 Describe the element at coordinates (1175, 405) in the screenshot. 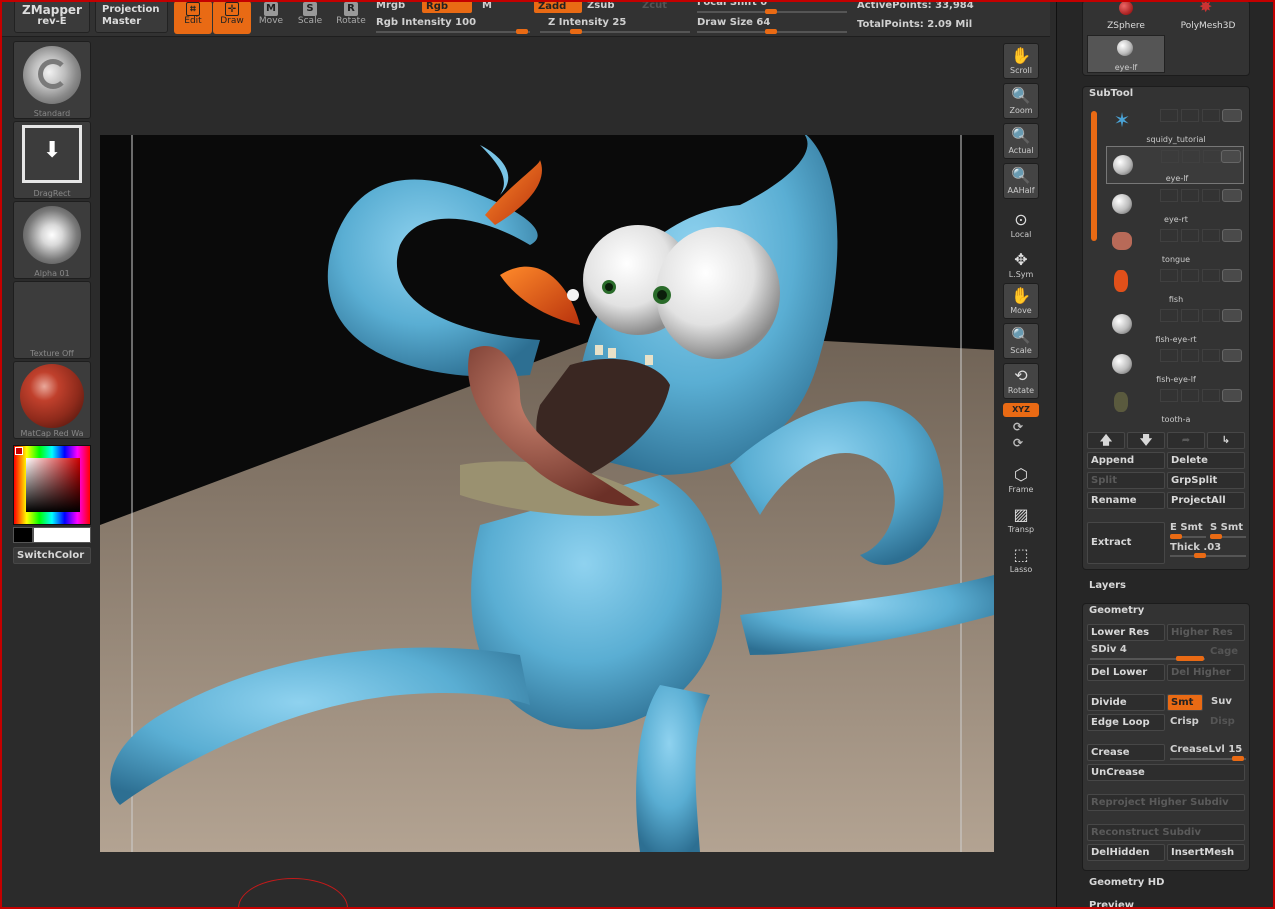

I see `subtool-item: tooth-a` at that location.